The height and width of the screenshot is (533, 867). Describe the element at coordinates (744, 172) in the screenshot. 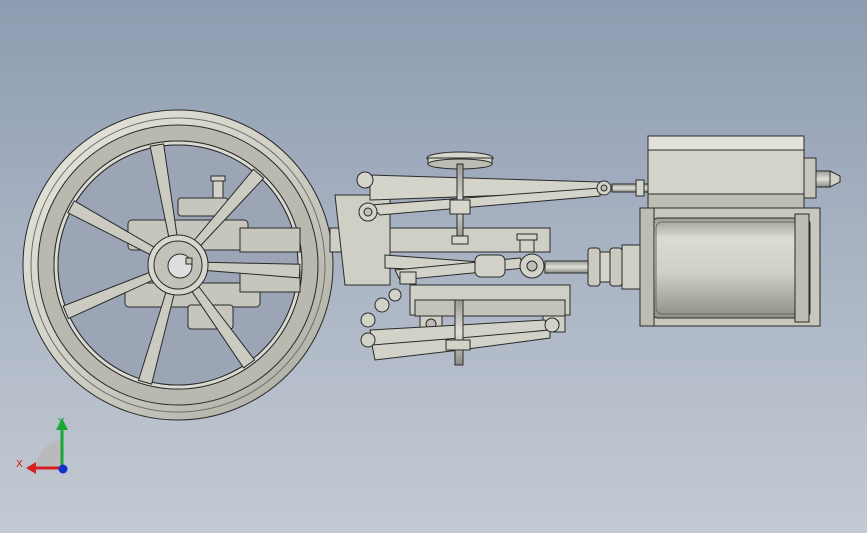

I see `valve-chest` at that location.